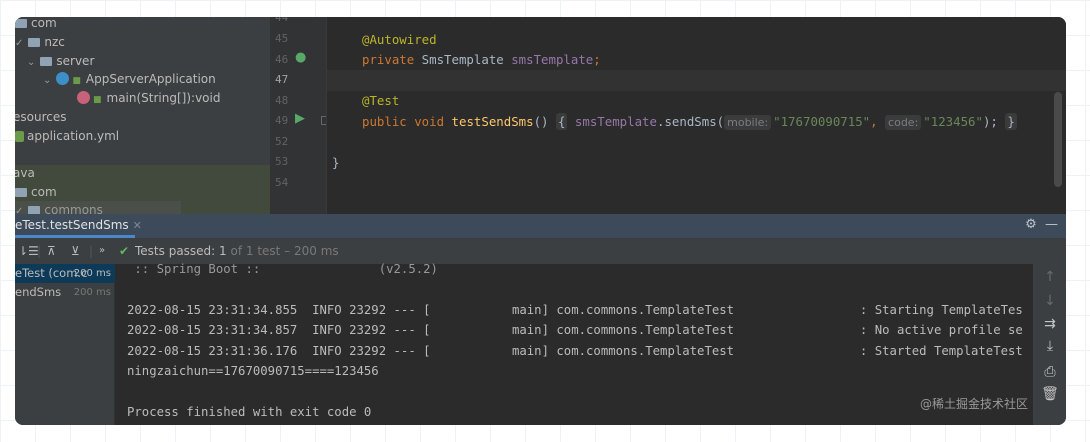  I want to click on annotation: @Autowired, so click(399, 39).